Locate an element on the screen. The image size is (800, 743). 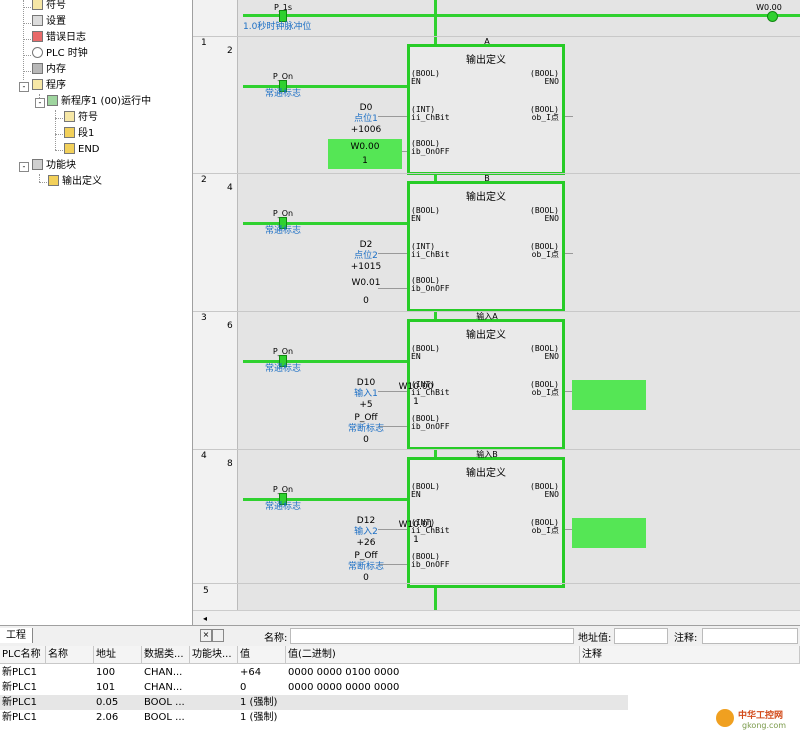
table-row: 新PLC1 0.05 BOOL ... 1 (强制) is located at coordinates (314, 702).